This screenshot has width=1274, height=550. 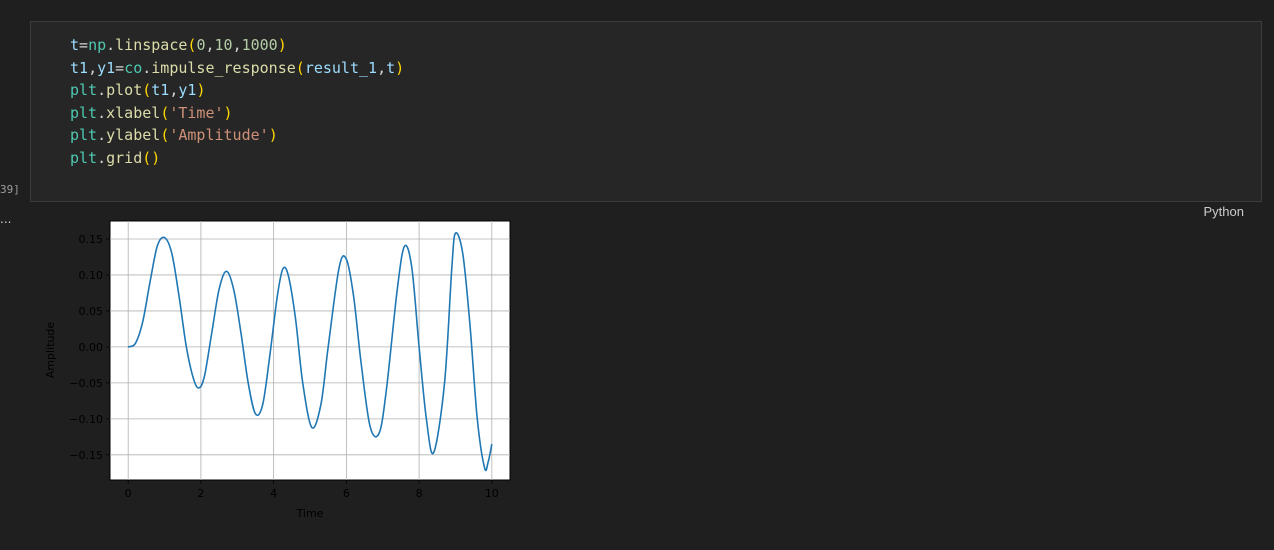 I want to click on y-tick-label: 0.00, so click(x=91, y=347).